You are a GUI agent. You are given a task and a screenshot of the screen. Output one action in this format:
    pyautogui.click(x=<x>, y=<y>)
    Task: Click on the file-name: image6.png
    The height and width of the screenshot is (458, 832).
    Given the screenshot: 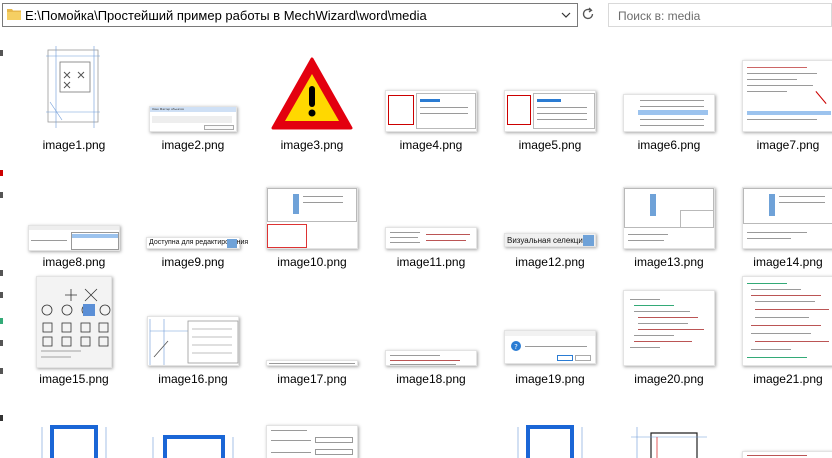 What is the action you would take?
    pyautogui.click(x=669, y=145)
    